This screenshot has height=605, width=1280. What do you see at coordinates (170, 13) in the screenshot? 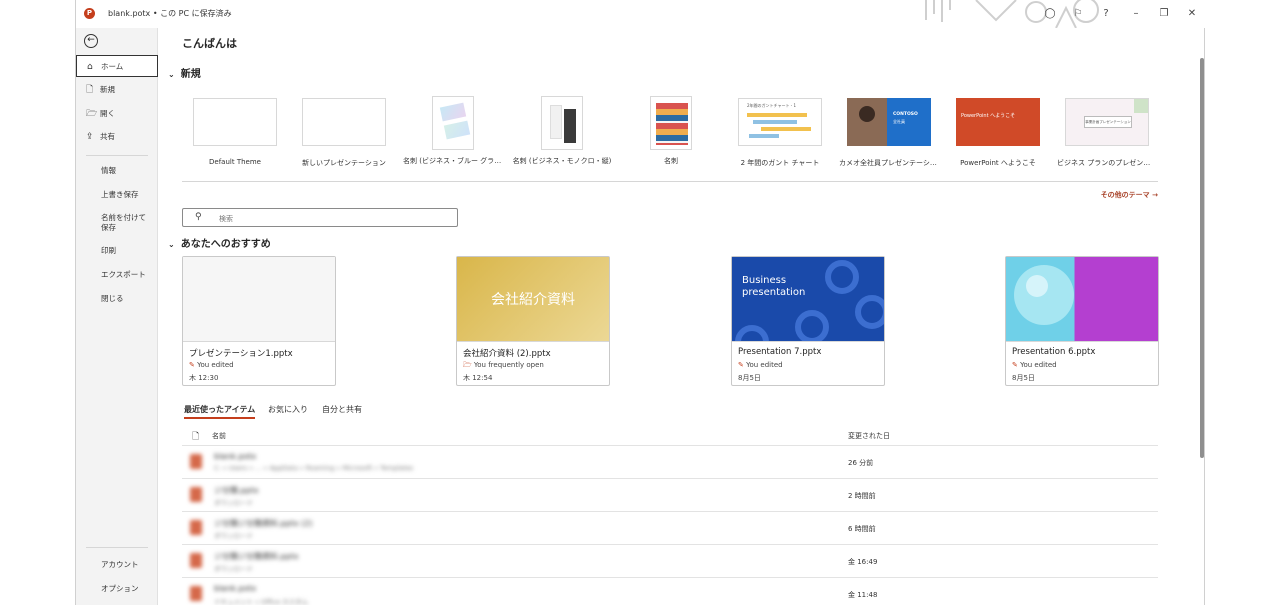
I see `document-title: blank.potx • この PC に保存済み` at bounding box center [170, 13].